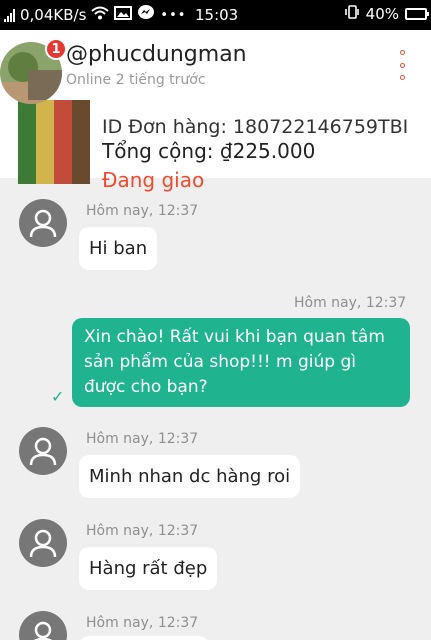 This screenshot has height=640, width=431. What do you see at coordinates (382, 14) in the screenshot?
I see `battery-percent: 40%` at bounding box center [382, 14].